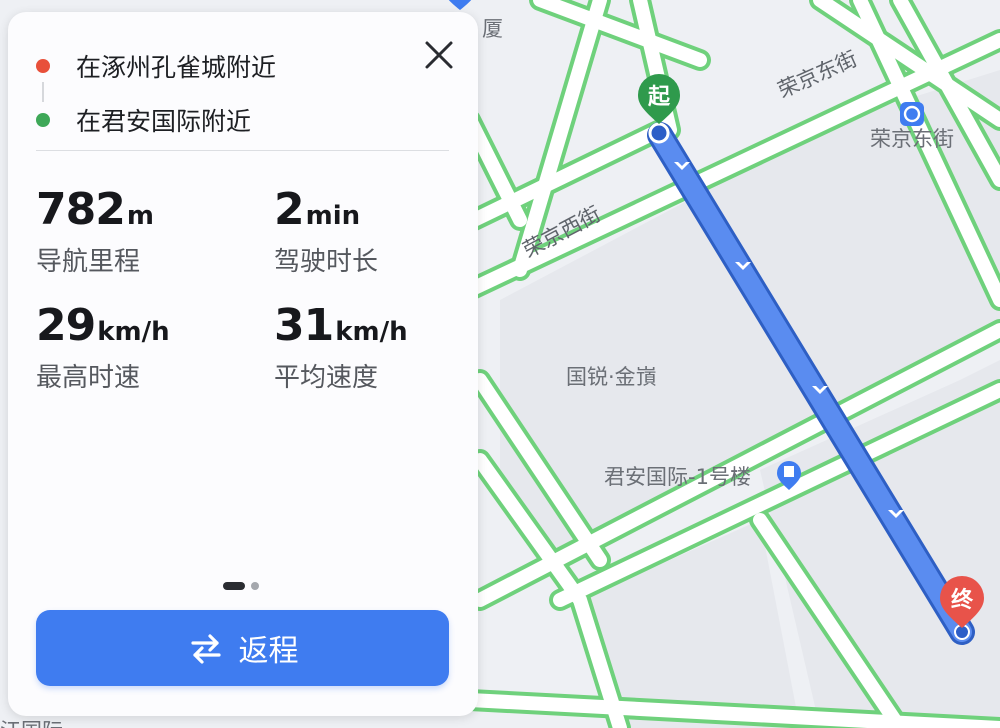 The width and height of the screenshot is (1000, 728). Describe the element at coordinates (133, 332) in the screenshot. I see `stat-max-speed-unit: km/h` at that location.